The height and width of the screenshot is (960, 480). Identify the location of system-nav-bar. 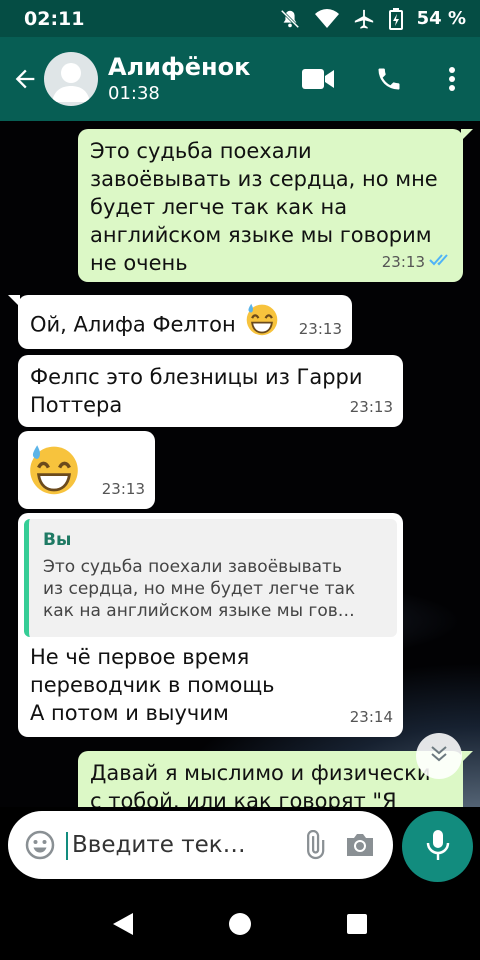
(240, 923).